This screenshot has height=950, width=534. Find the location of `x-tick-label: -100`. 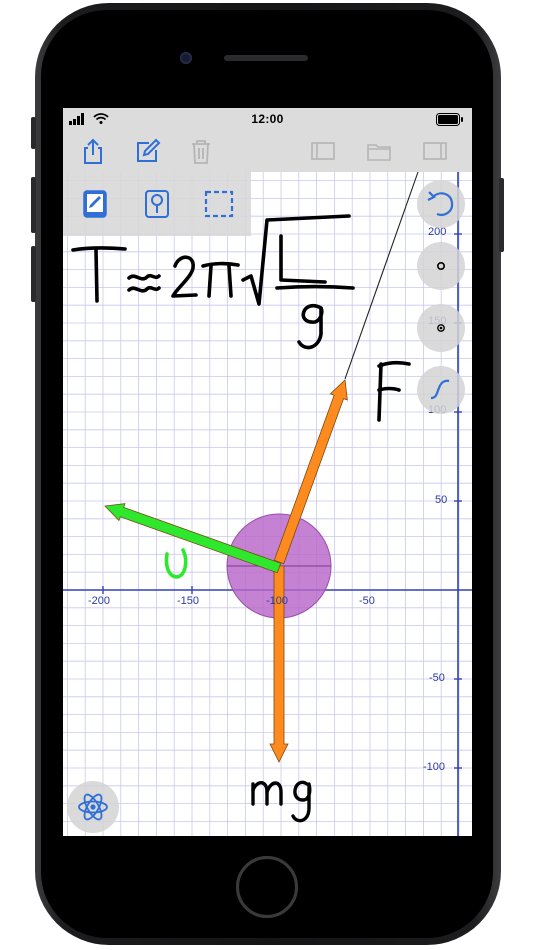

x-tick-label: -100 is located at coordinates (277, 601).